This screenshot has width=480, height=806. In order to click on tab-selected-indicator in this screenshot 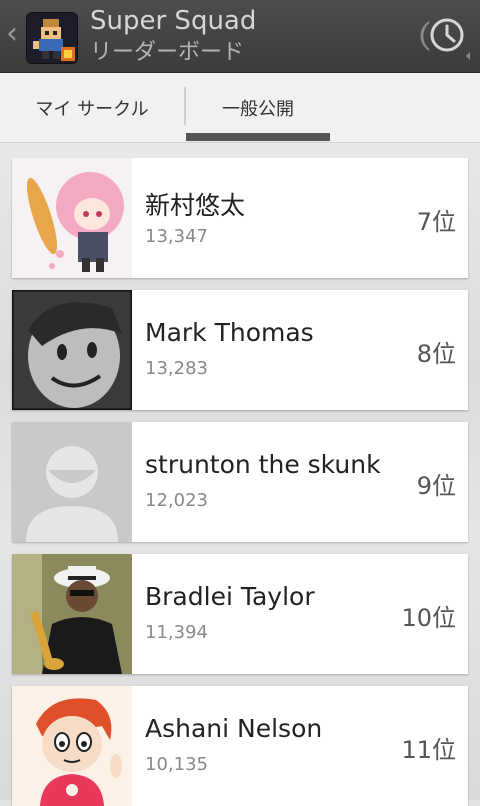, I will do `click(258, 137)`.